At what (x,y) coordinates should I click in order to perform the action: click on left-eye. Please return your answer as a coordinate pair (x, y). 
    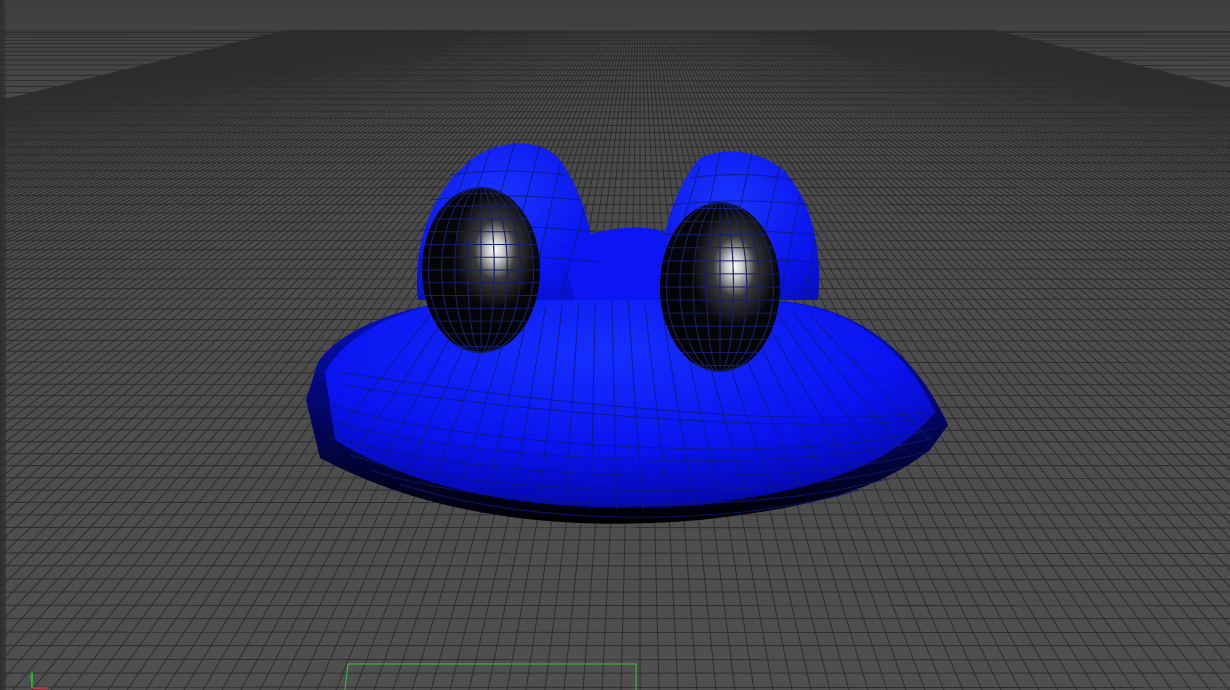
    Looking at the image, I should click on (481, 270).